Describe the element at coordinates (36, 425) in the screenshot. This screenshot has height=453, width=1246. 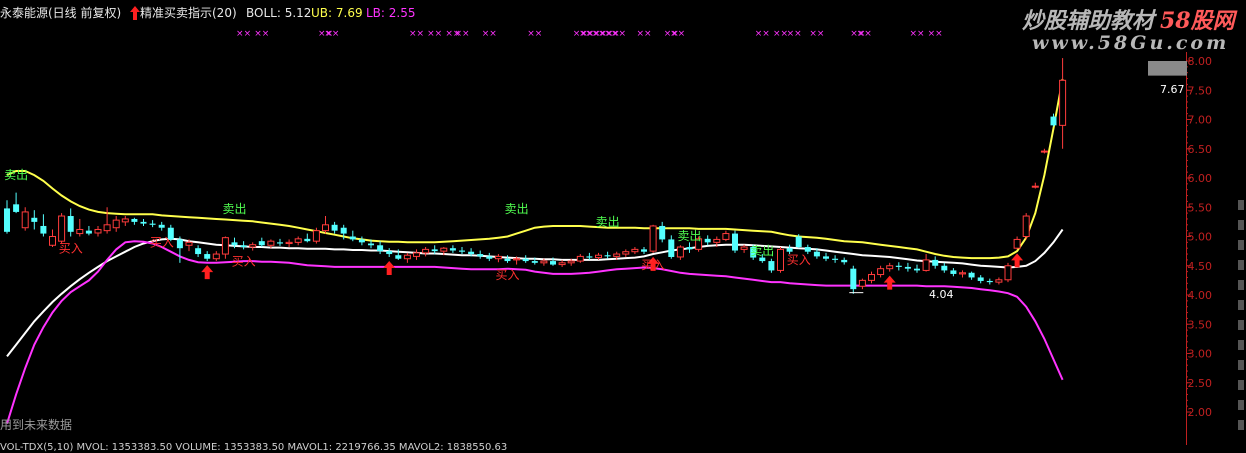
I see `future-data-note: 用到未来数据` at that location.